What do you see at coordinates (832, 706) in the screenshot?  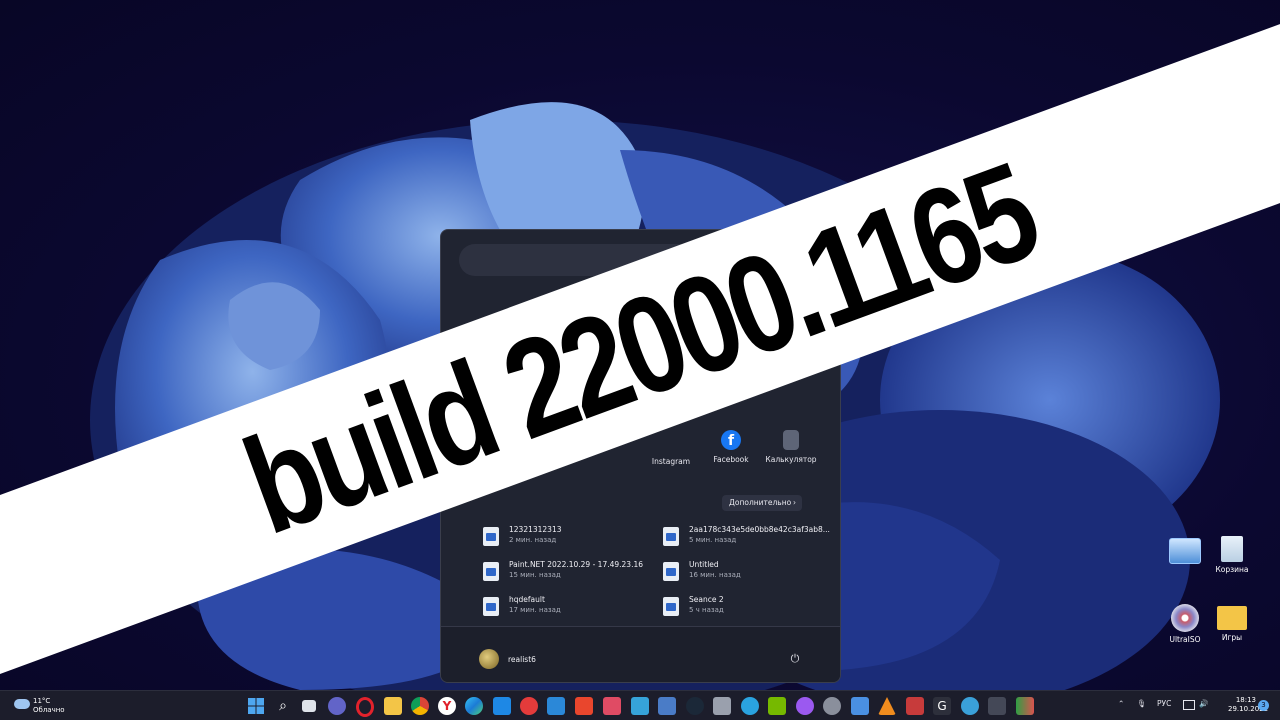 I see `settings-gear-icon` at bounding box center [832, 706].